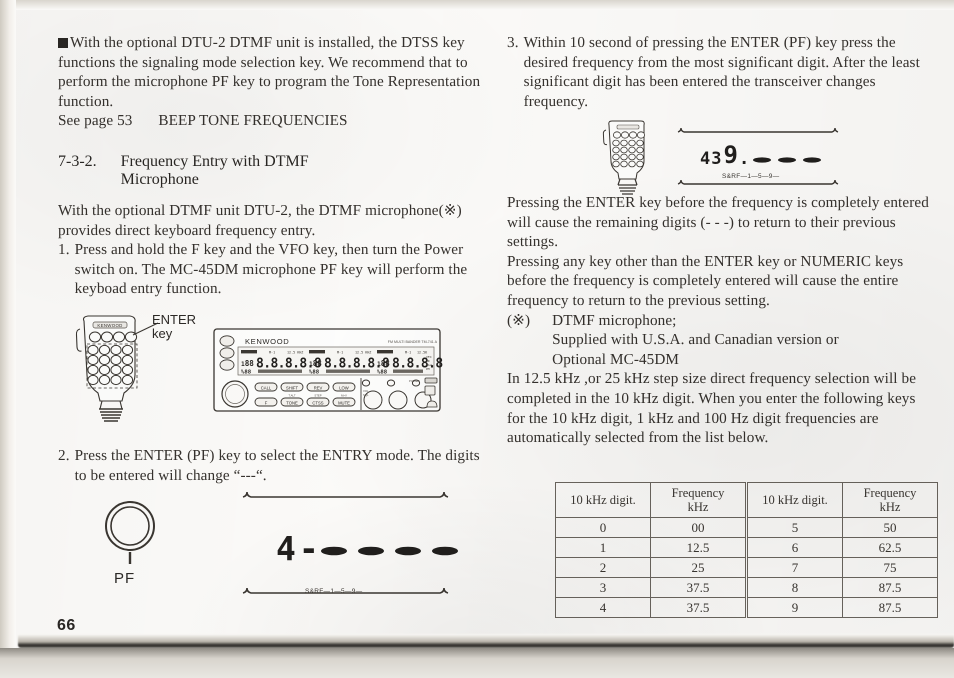  I want to click on cell-digit-right: 5, so click(794, 527).